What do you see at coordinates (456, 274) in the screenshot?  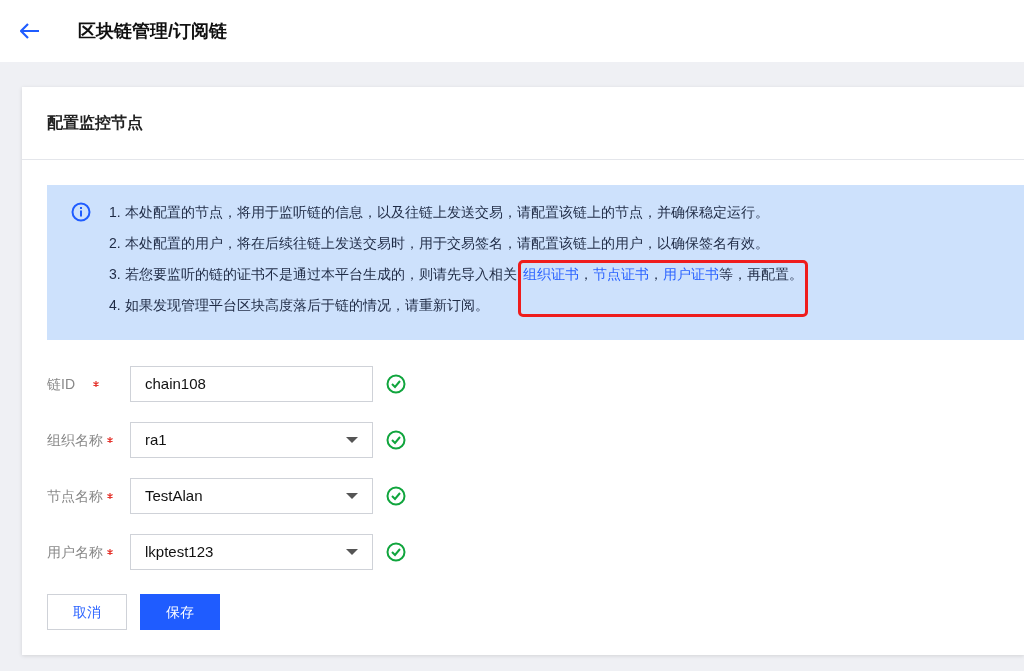 I see `notice-text: 3. 若您要监听的链的证书不是通过本平台生成的，则请先导入相关 组织证书，节点证书，用户证书等，再配置。` at bounding box center [456, 274].